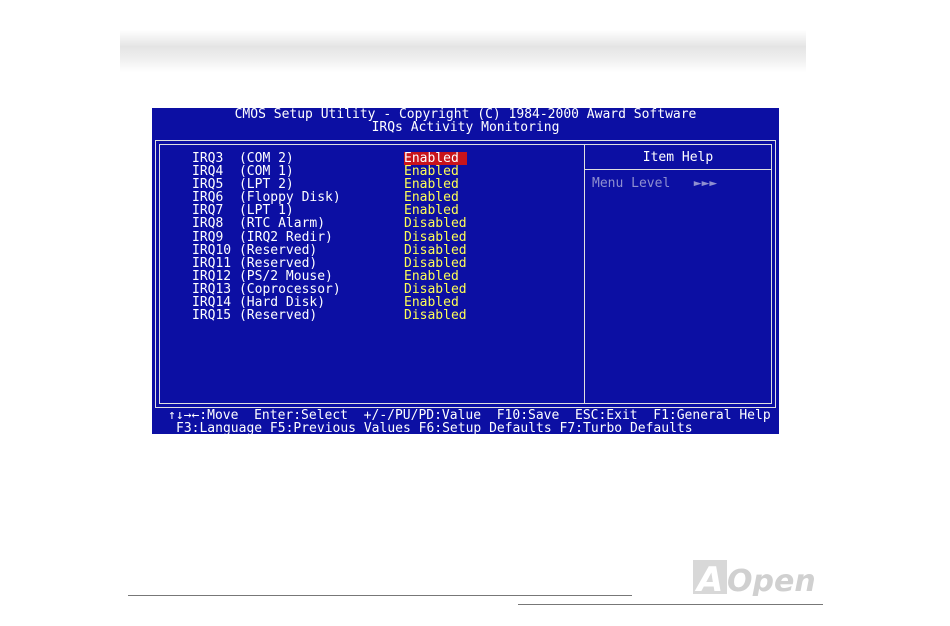  Describe the element at coordinates (262, 237) in the screenshot. I see `irq-label: IRQ9 (IRQ2 Redir)` at that location.